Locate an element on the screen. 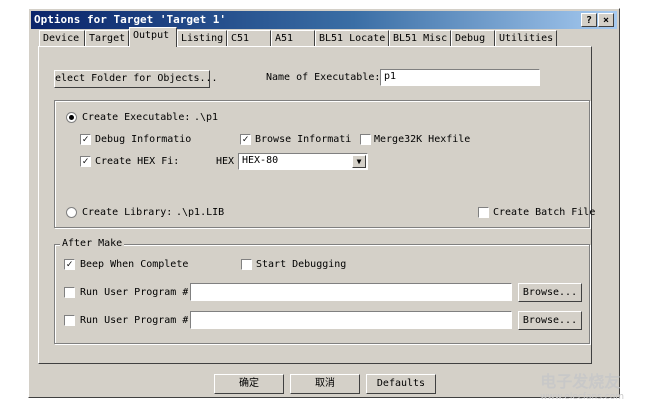 This screenshot has width=648, height=412. tab-debug: Debug is located at coordinates (473, 38).